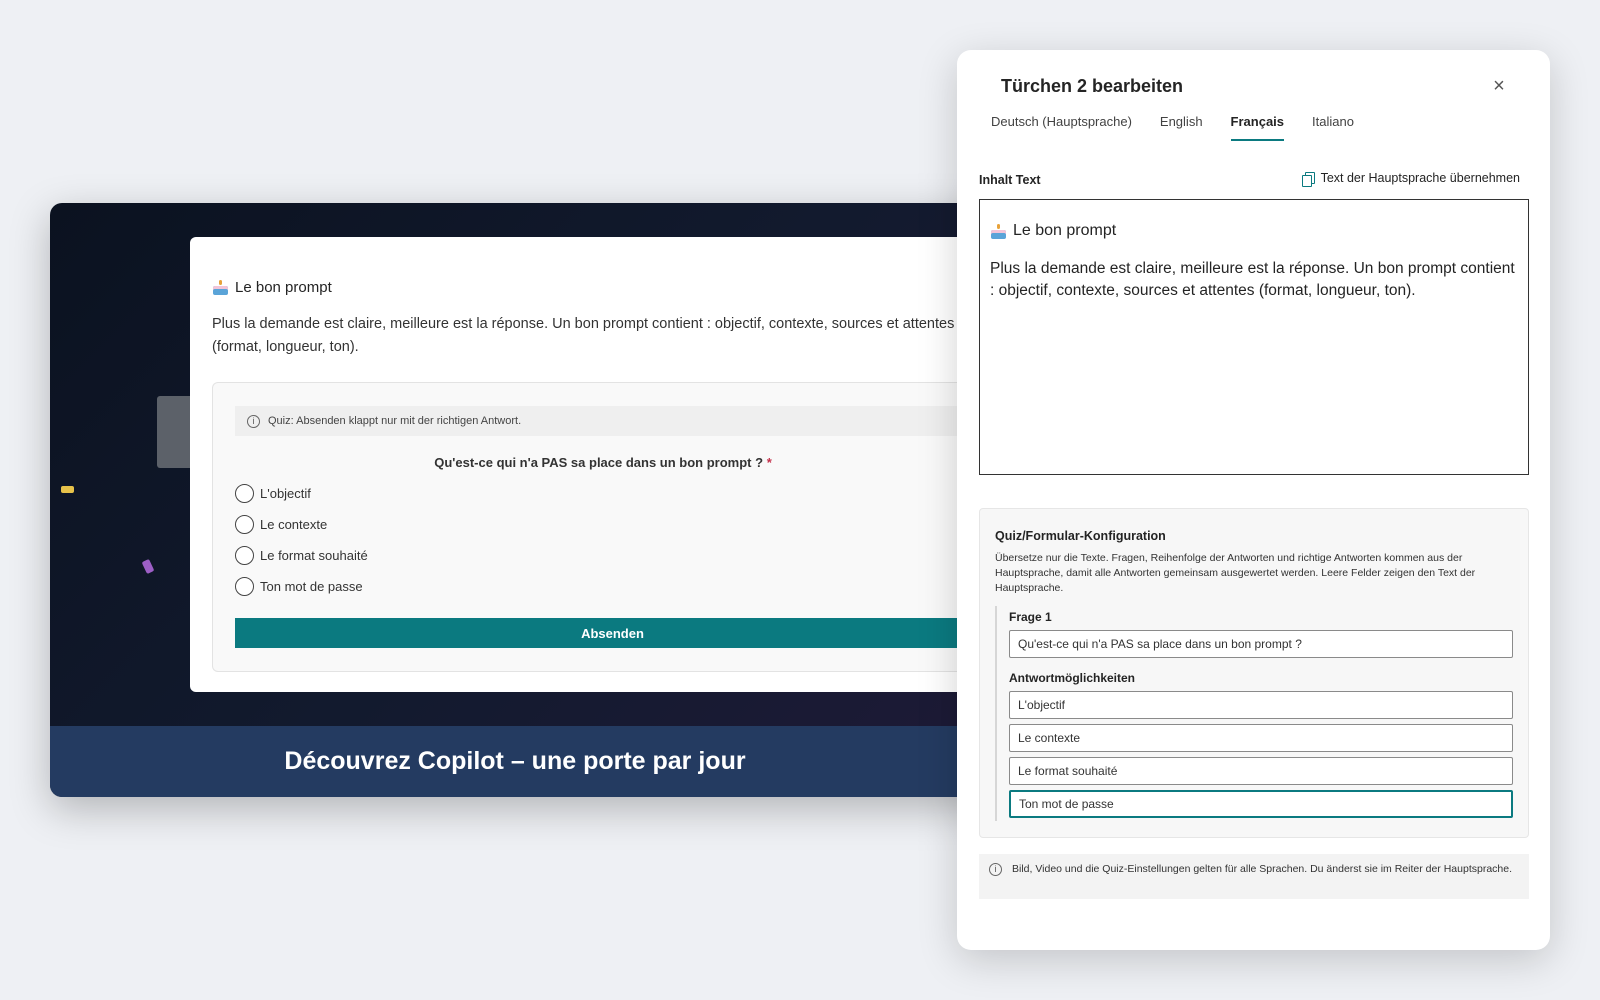 This screenshot has height=1000, width=1600. I want to click on submit-button: Absenden, so click(642, 633).